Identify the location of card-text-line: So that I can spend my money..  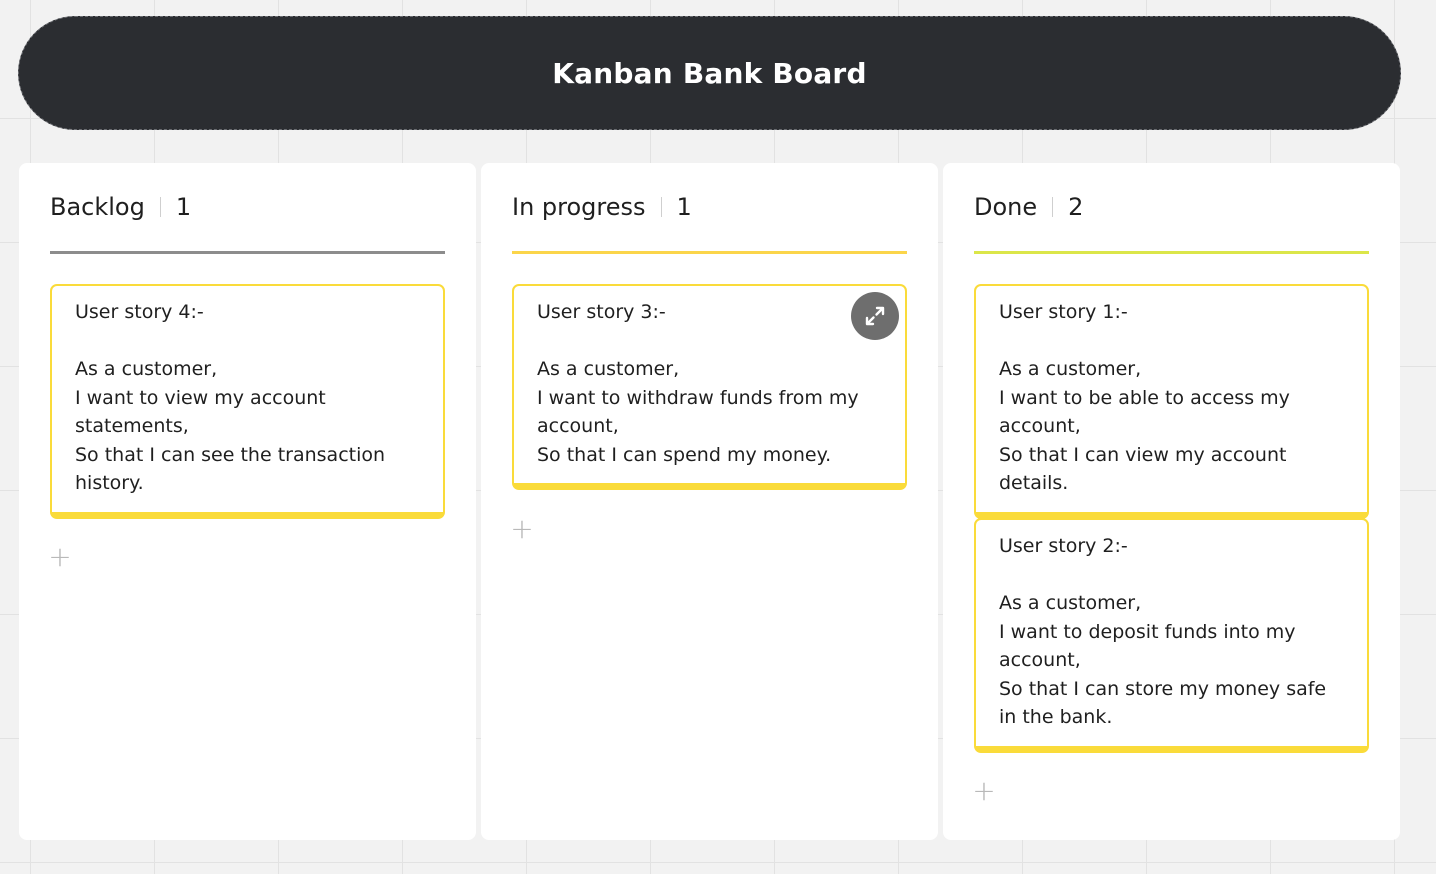
(684, 454).